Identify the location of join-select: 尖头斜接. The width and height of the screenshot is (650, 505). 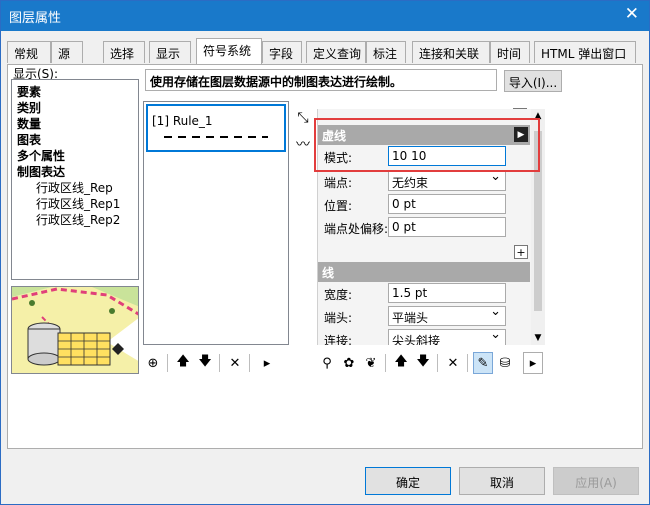
(447, 337).